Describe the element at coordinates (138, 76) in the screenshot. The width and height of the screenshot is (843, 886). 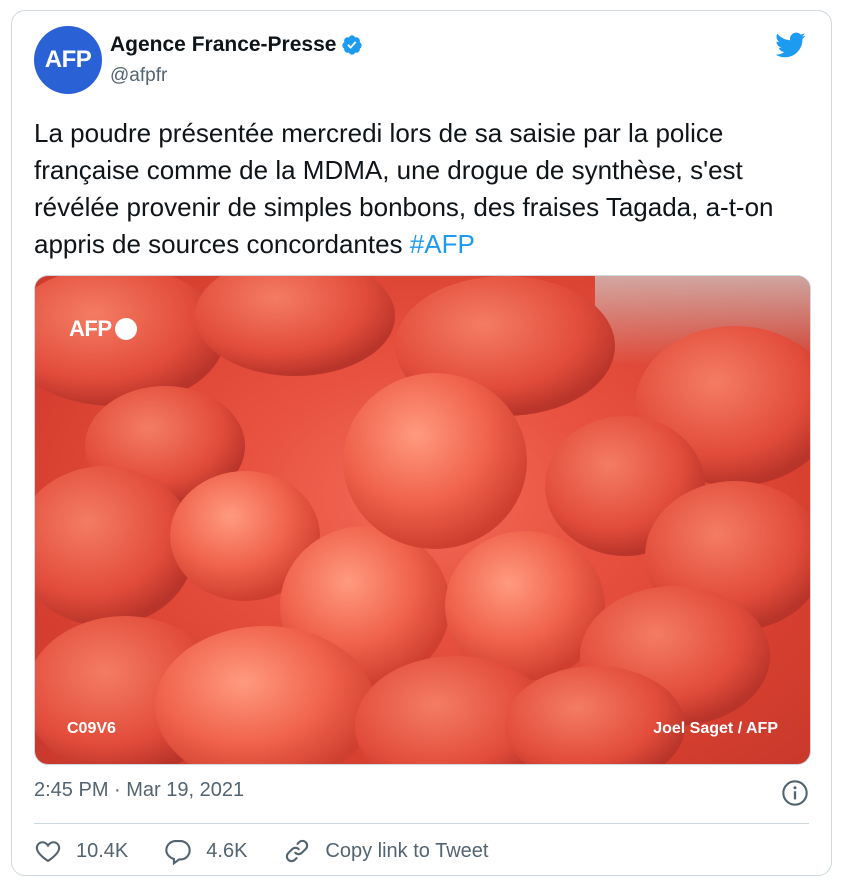
I see `author-handle: @afpfr` at that location.